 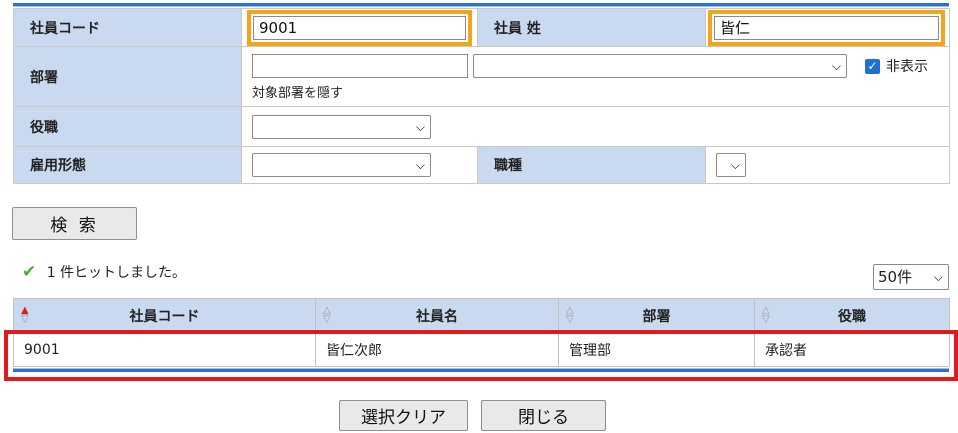 I want to click on position-select: ⌵, so click(x=341, y=126).